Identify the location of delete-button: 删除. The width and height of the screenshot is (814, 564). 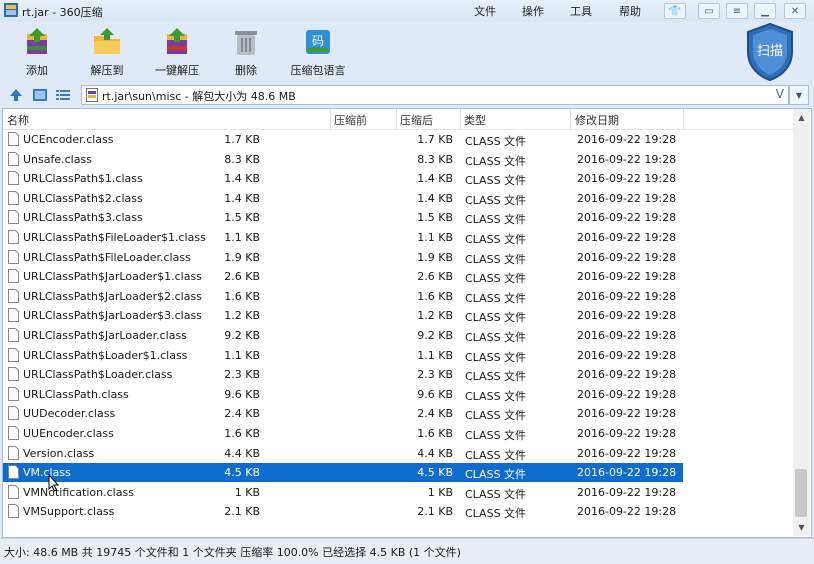
(246, 54).